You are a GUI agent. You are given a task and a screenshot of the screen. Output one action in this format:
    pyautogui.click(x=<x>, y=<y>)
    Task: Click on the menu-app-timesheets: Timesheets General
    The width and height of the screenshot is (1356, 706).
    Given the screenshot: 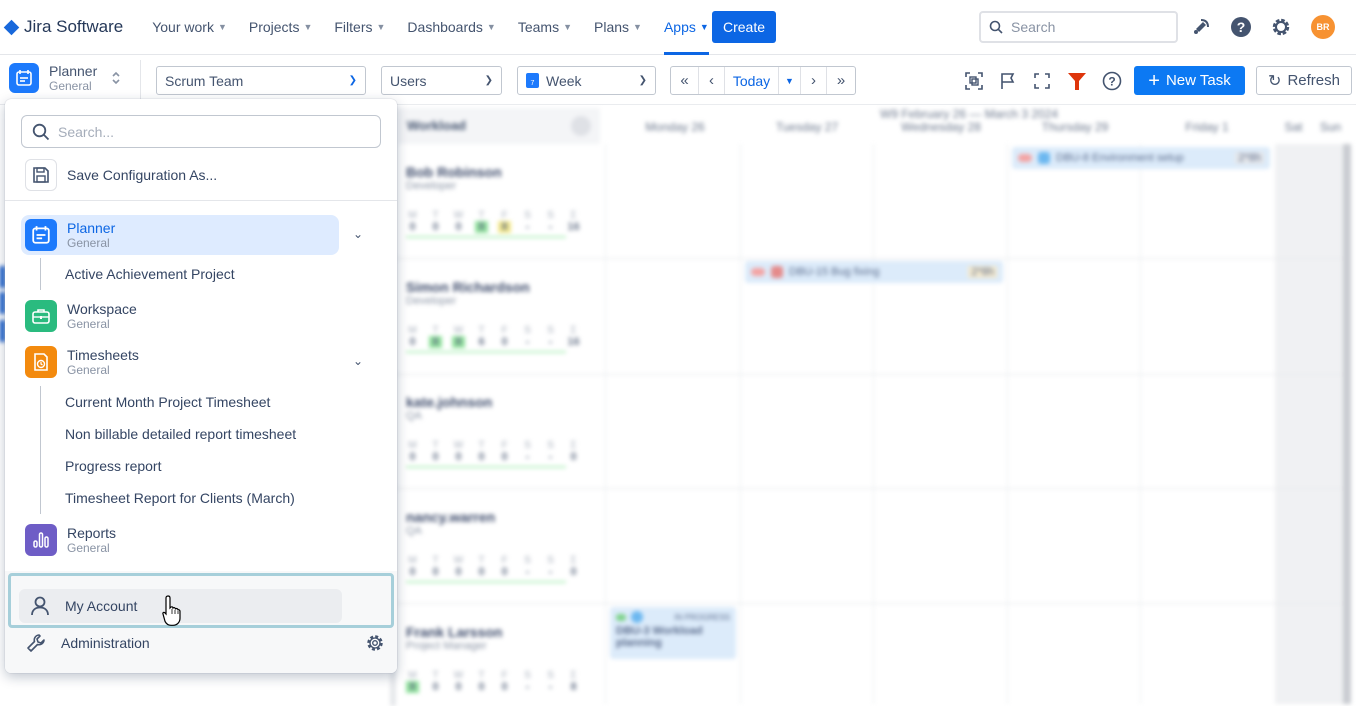 What is the action you would take?
    pyautogui.click(x=180, y=362)
    